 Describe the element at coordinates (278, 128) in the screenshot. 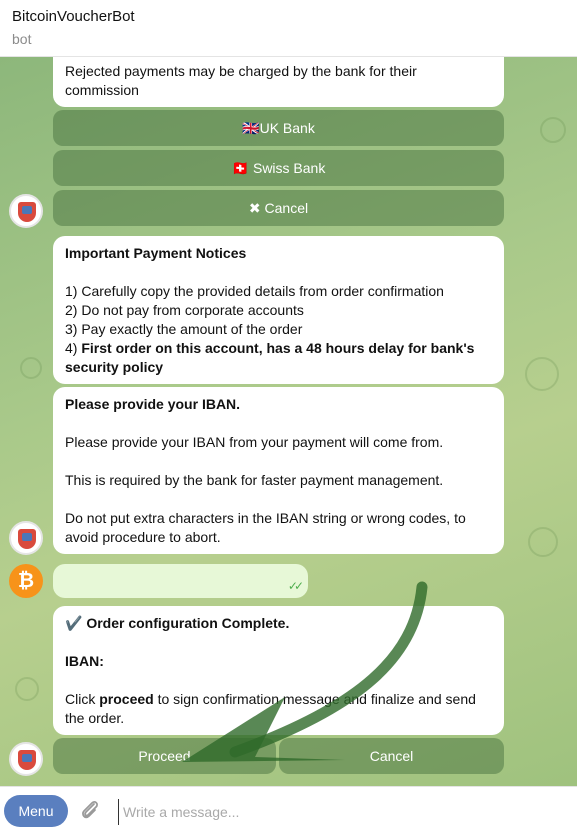

I see `uk-bank-button: 🇬🇧UK Bank` at that location.